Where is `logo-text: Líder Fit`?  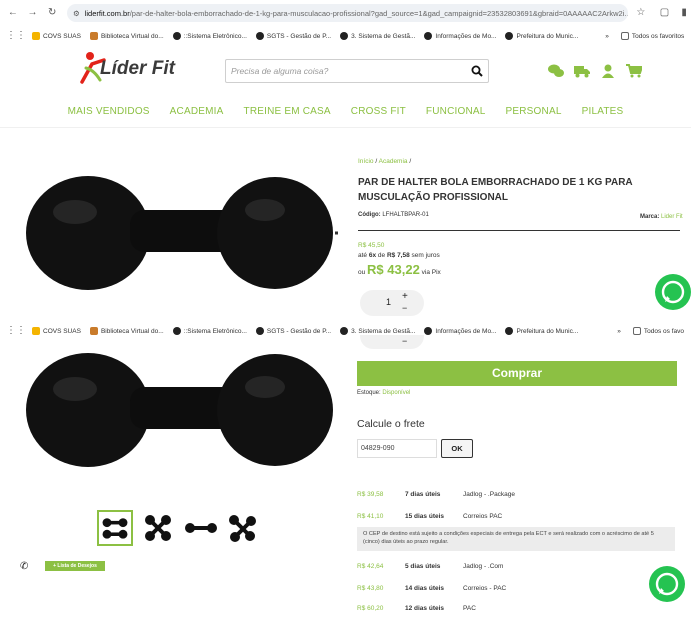
logo-text: Líder Fit is located at coordinates (137, 68).